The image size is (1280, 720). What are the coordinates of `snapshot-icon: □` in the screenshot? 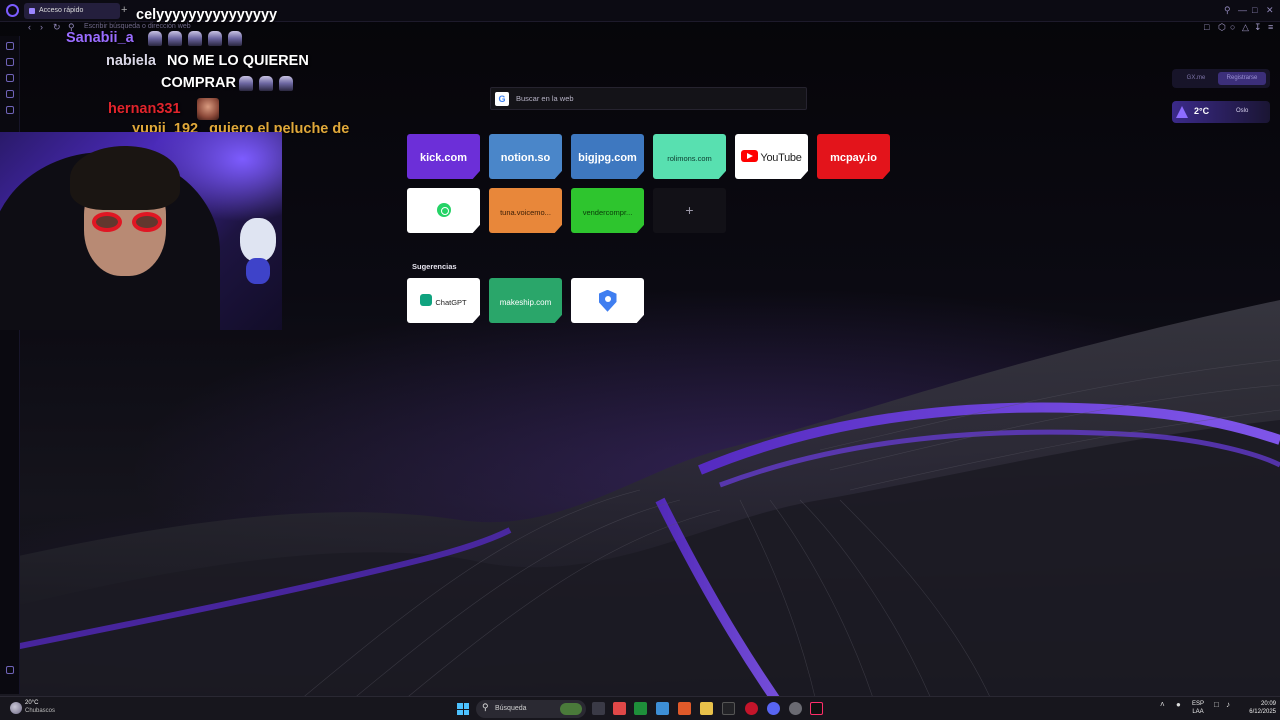 It's located at (1206, 27).